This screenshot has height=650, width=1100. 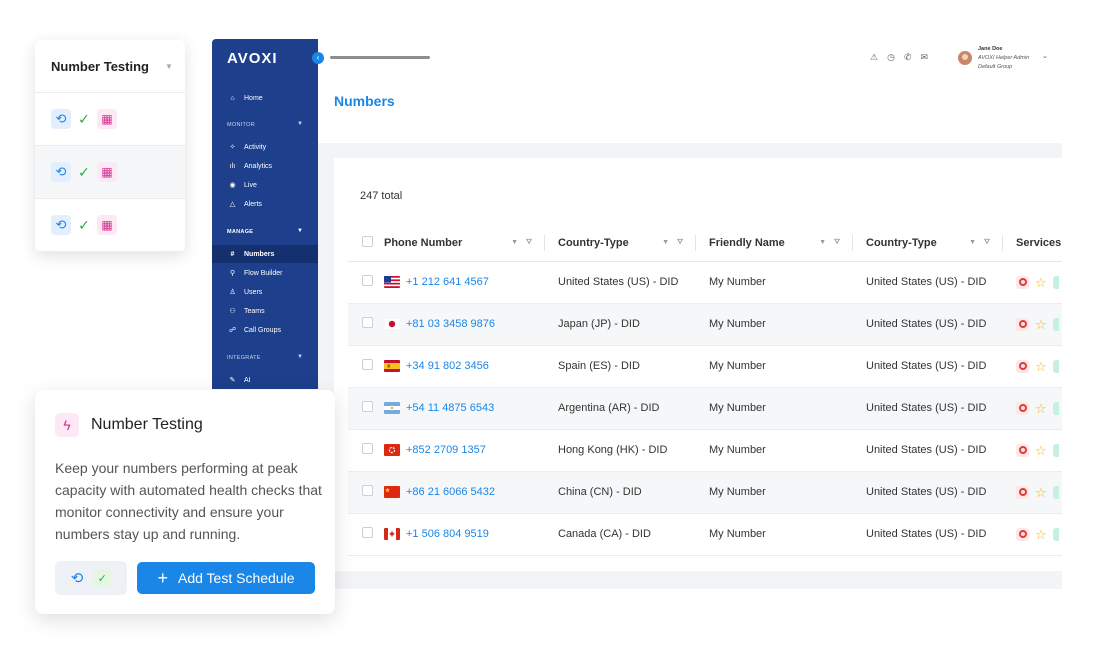 What do you see at coordinates (265, 204) in the screenshot?
I see `sidebar-item-alerts: △ Alerts` at bounding box center [265, 204].